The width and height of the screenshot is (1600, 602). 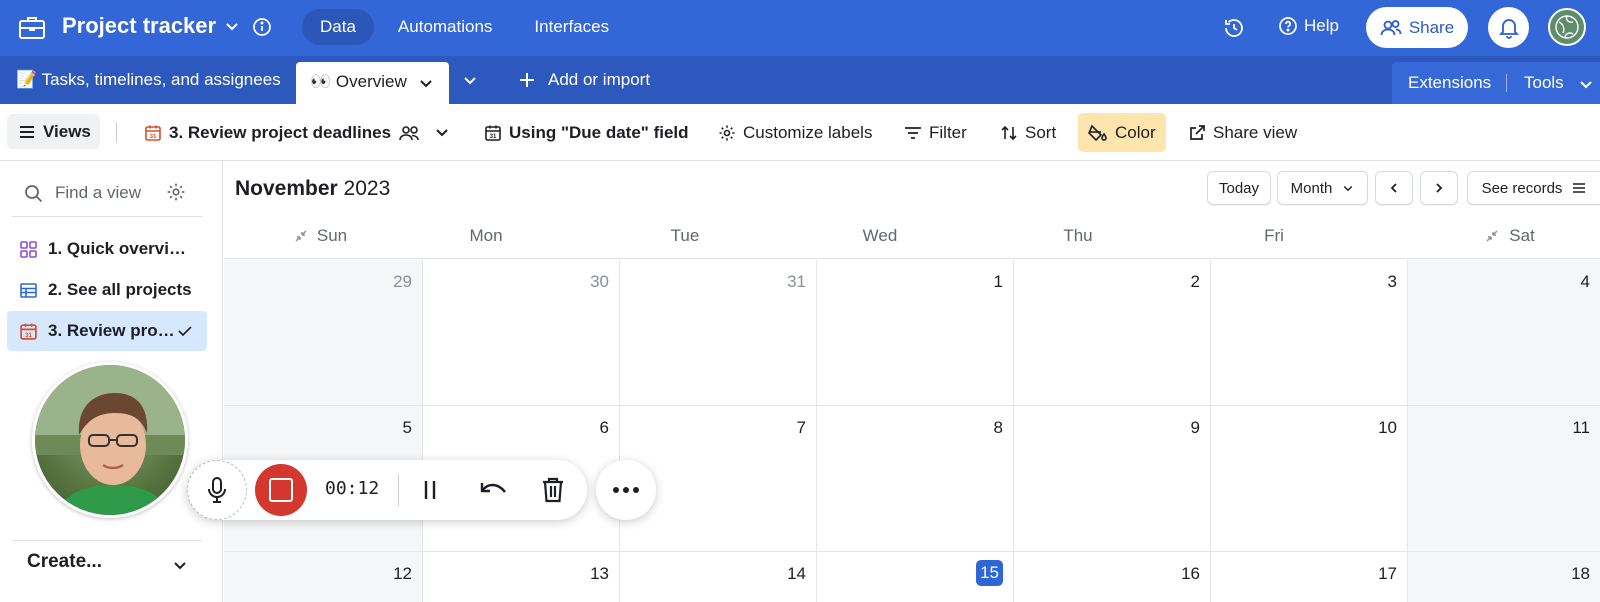 What do you see at coordinates (139, 26) in the screenshot?
I see `base-title: Project tracker` at bounding box center [139, 26].